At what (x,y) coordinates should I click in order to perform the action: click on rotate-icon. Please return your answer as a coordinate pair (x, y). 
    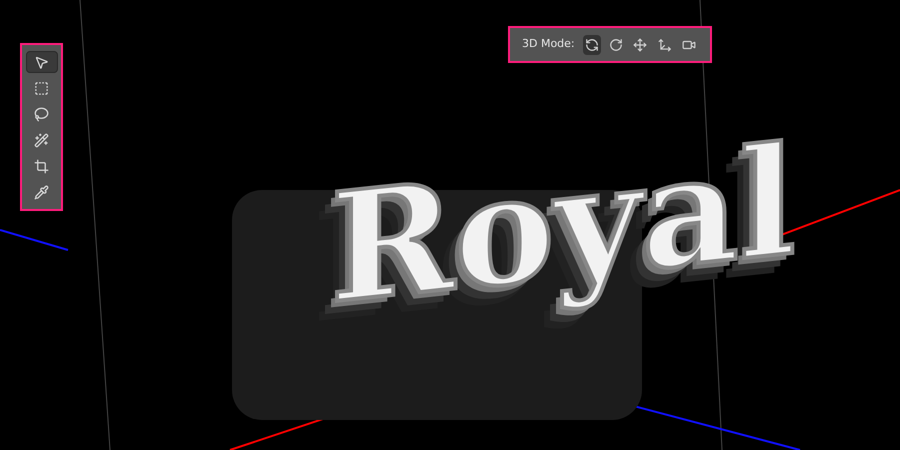
    Looking at the image, I should click on (616, 45).